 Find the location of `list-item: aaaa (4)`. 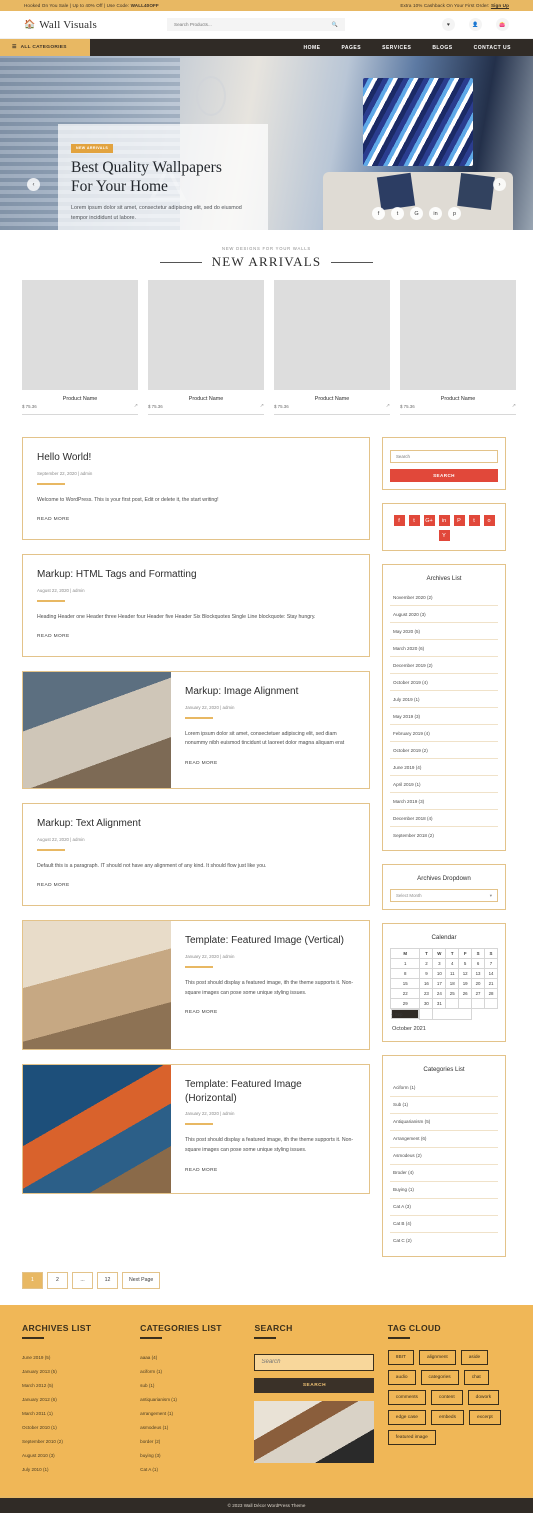

list-item: aaaa (4) is located at coordinates (191, 1357).